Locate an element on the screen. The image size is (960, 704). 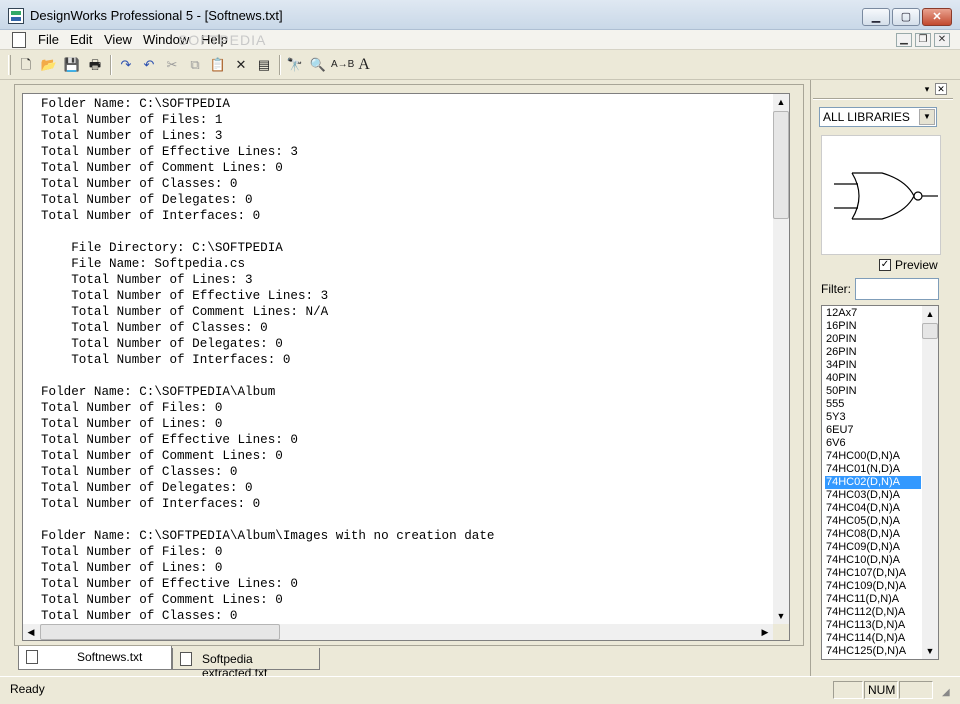
library-list-item: 6EU7 is located at coordinates (873, 430).